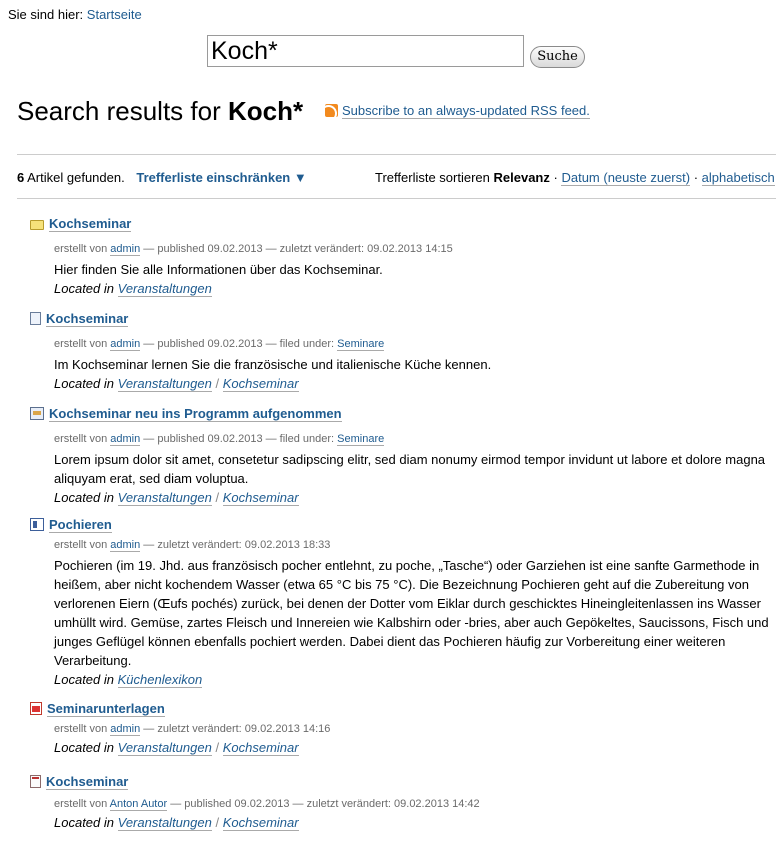 This screenshot has height=846, width=784. I want to click on rss-icon, so click(331, 110).